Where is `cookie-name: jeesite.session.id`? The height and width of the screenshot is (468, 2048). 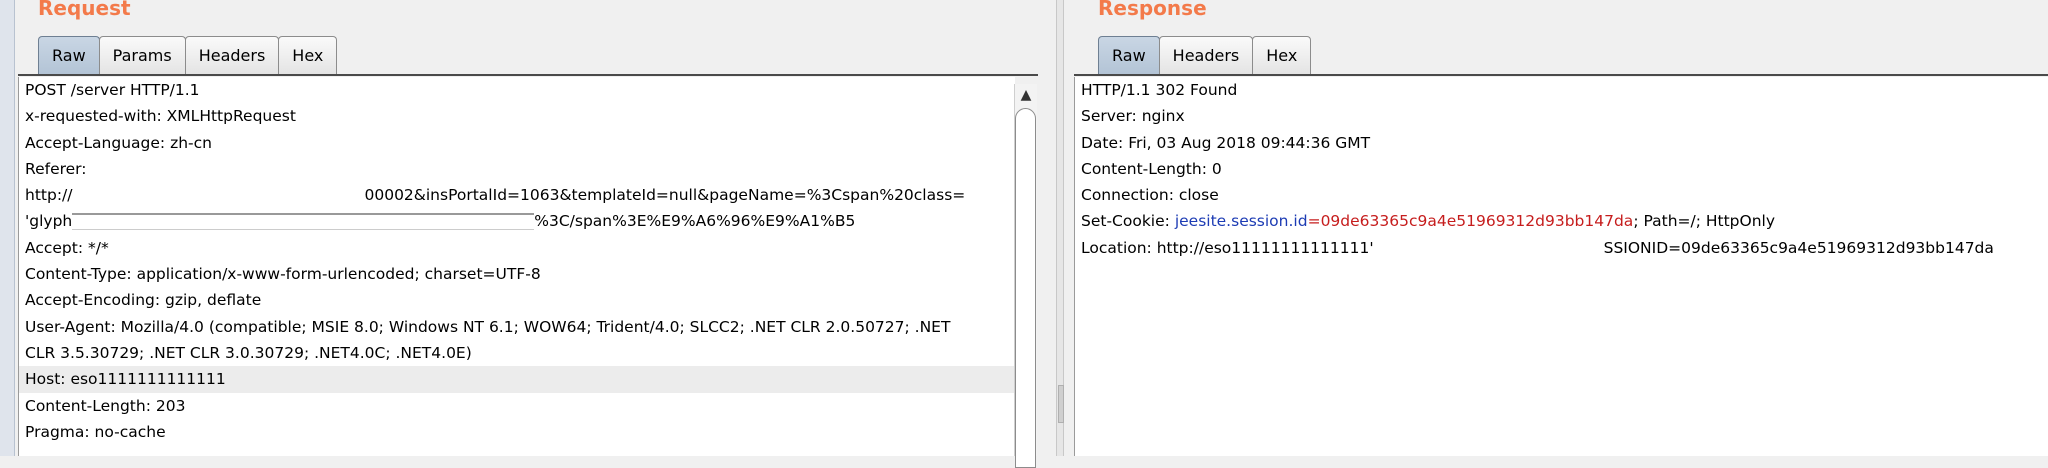 cookie-name: jeesite.session.id is located at coordinates (1241, 221).